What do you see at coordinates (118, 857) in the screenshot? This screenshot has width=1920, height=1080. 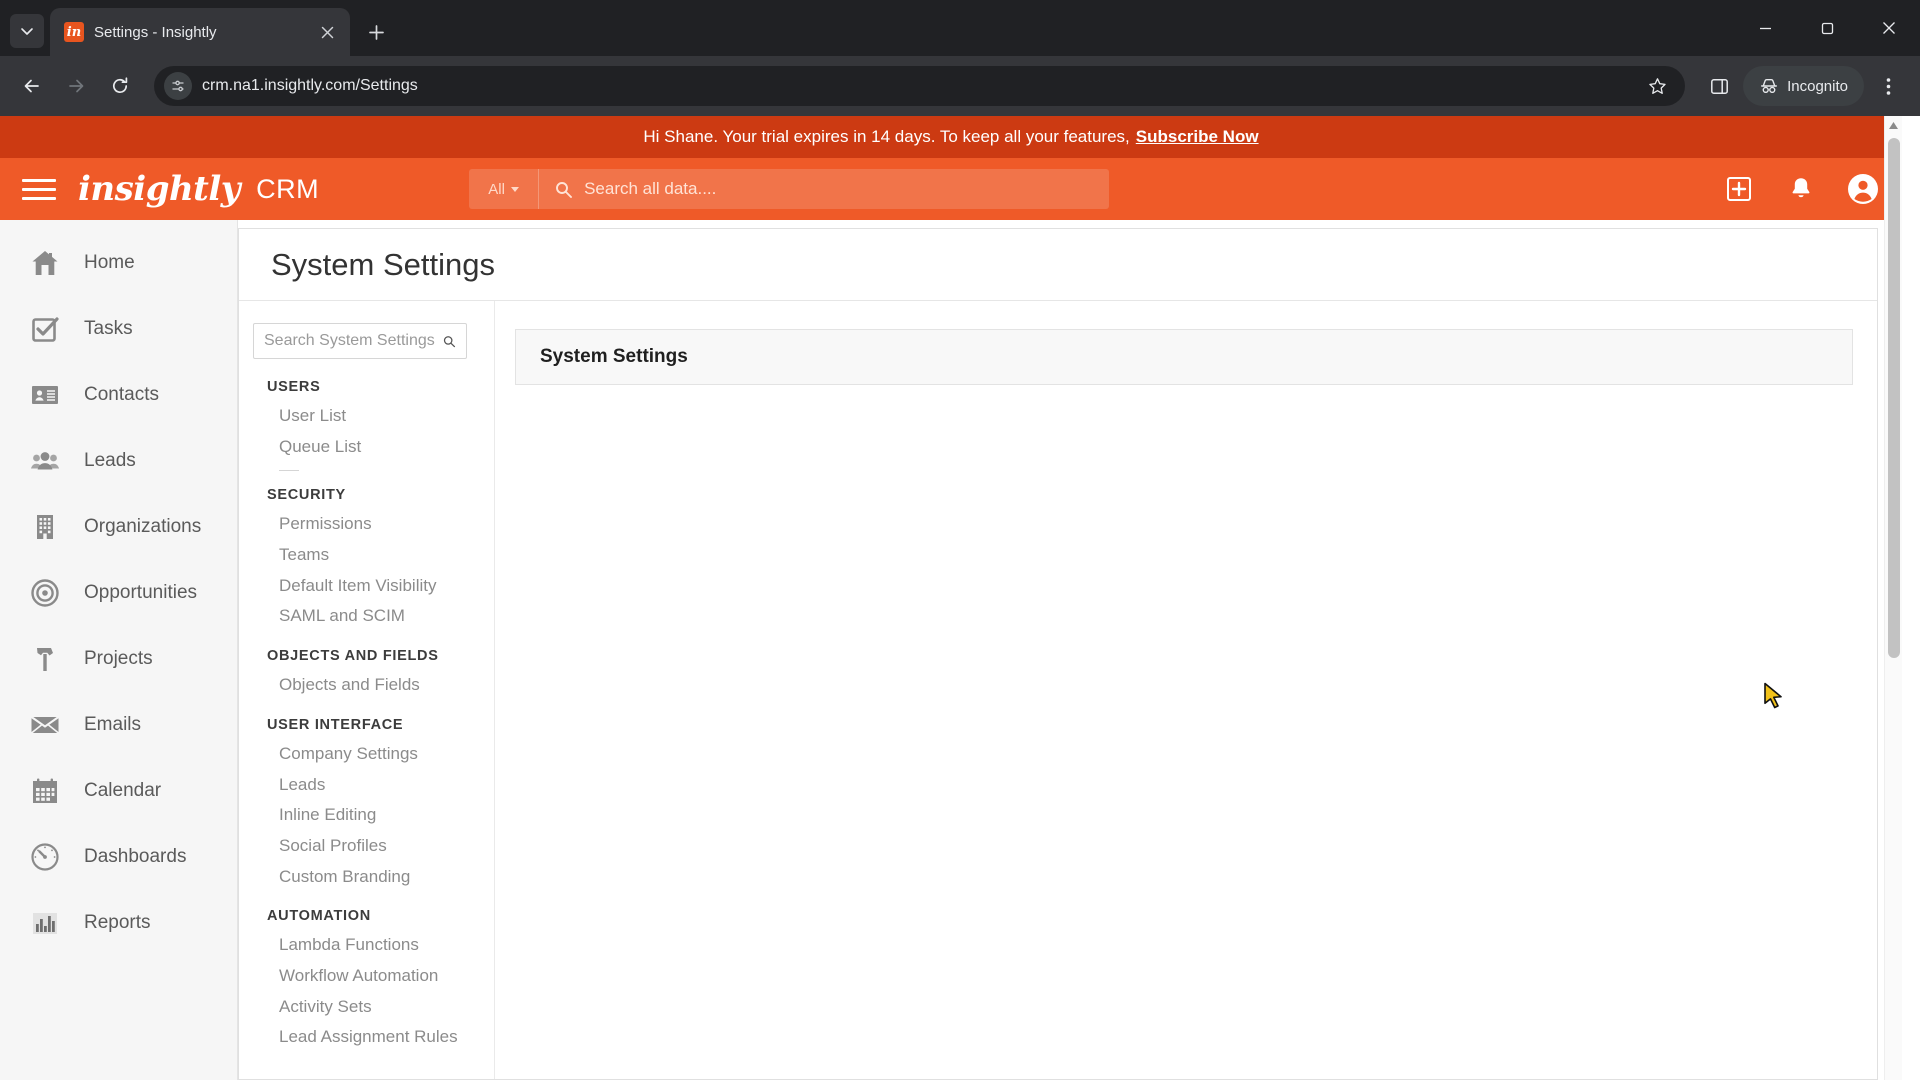 I see `sidebar-item-dashboards: Dashboards` at bounding box center [118, 857].